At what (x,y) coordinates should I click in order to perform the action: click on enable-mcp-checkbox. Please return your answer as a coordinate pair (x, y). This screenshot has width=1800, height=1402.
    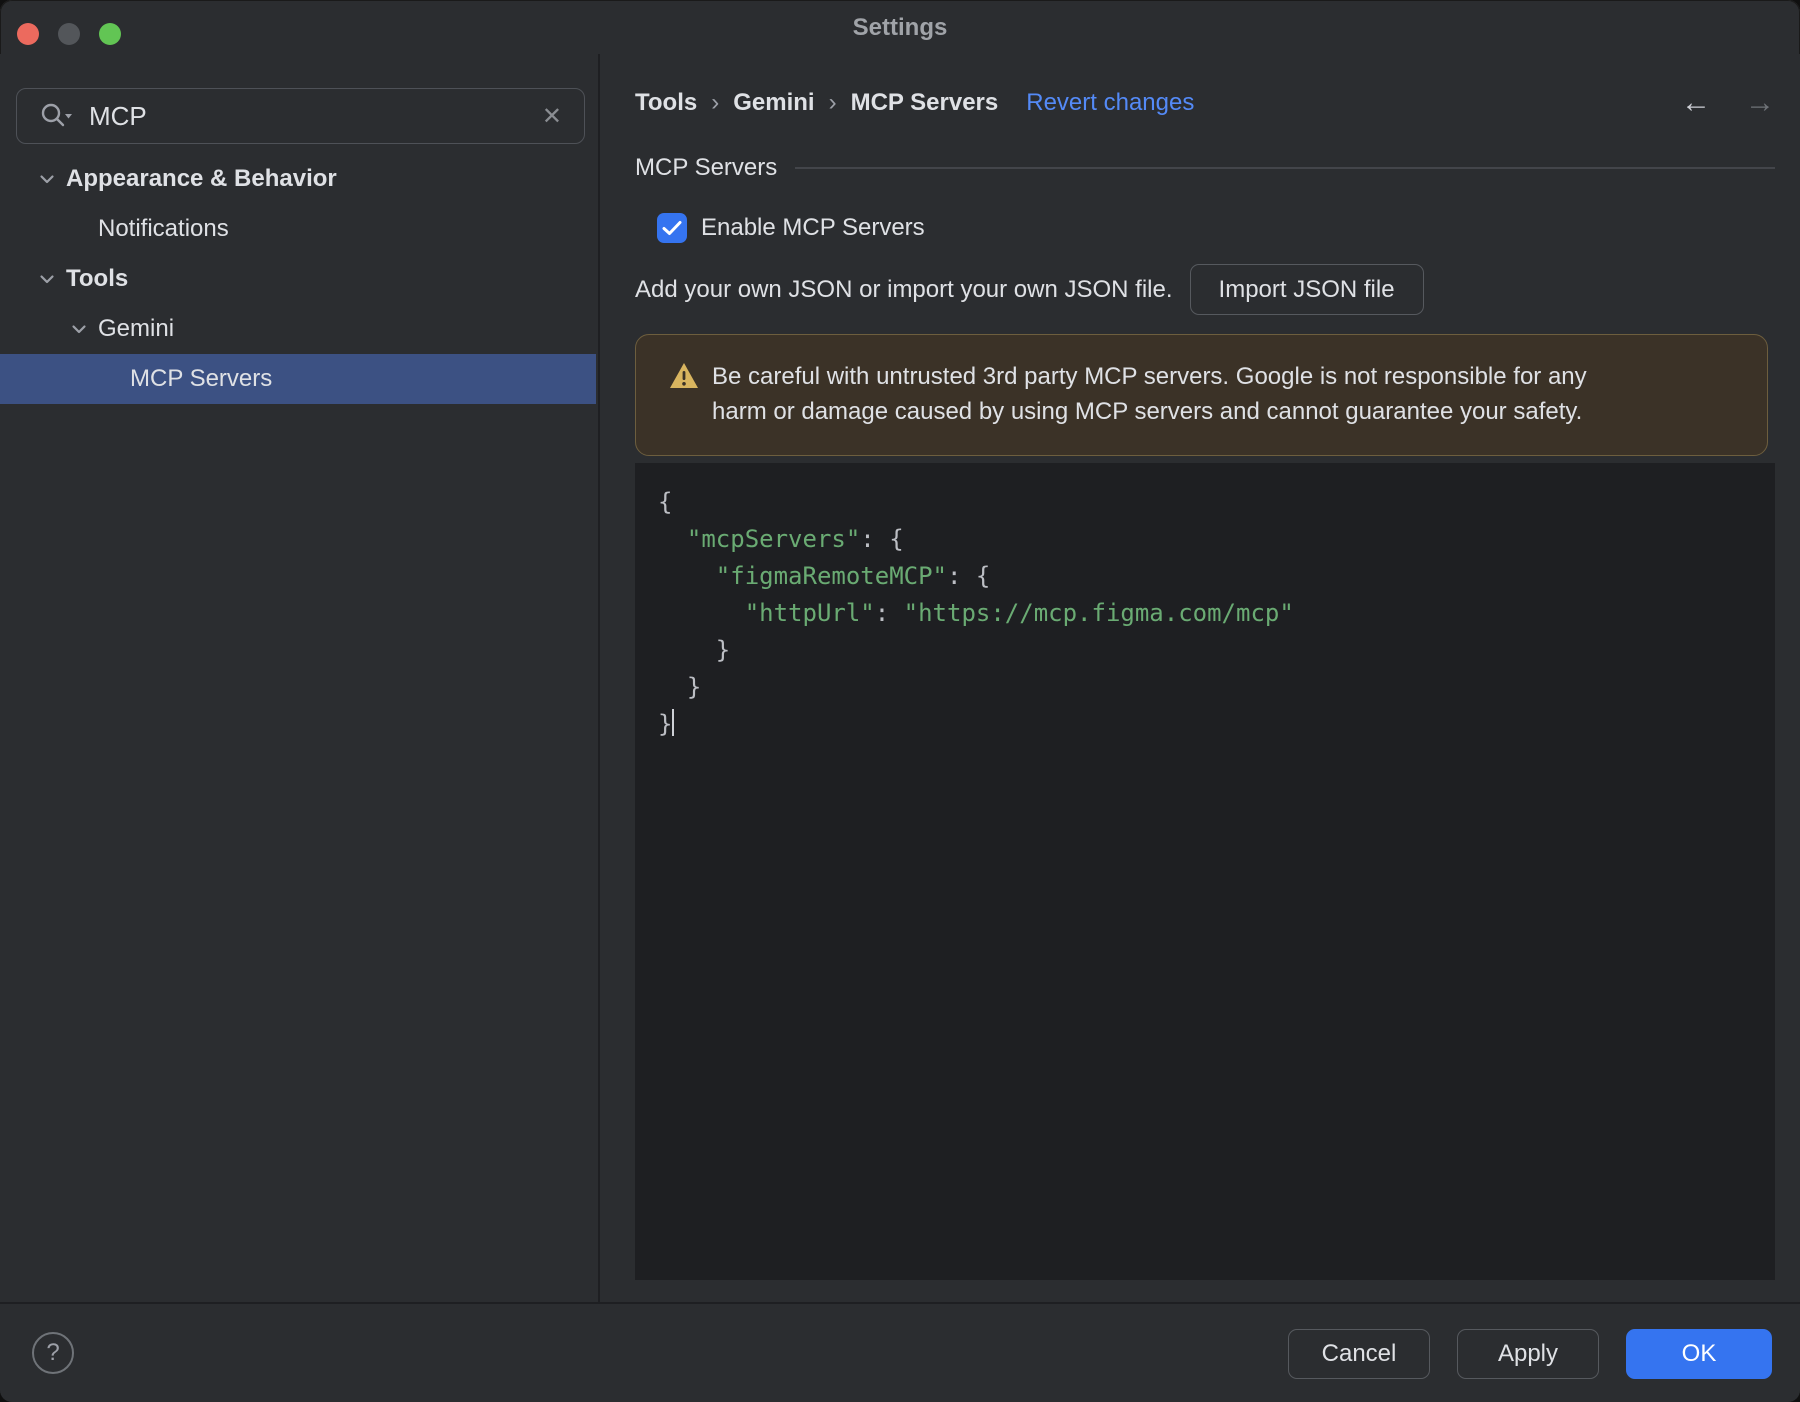
    Looking at the image, I should click on (672, 228).